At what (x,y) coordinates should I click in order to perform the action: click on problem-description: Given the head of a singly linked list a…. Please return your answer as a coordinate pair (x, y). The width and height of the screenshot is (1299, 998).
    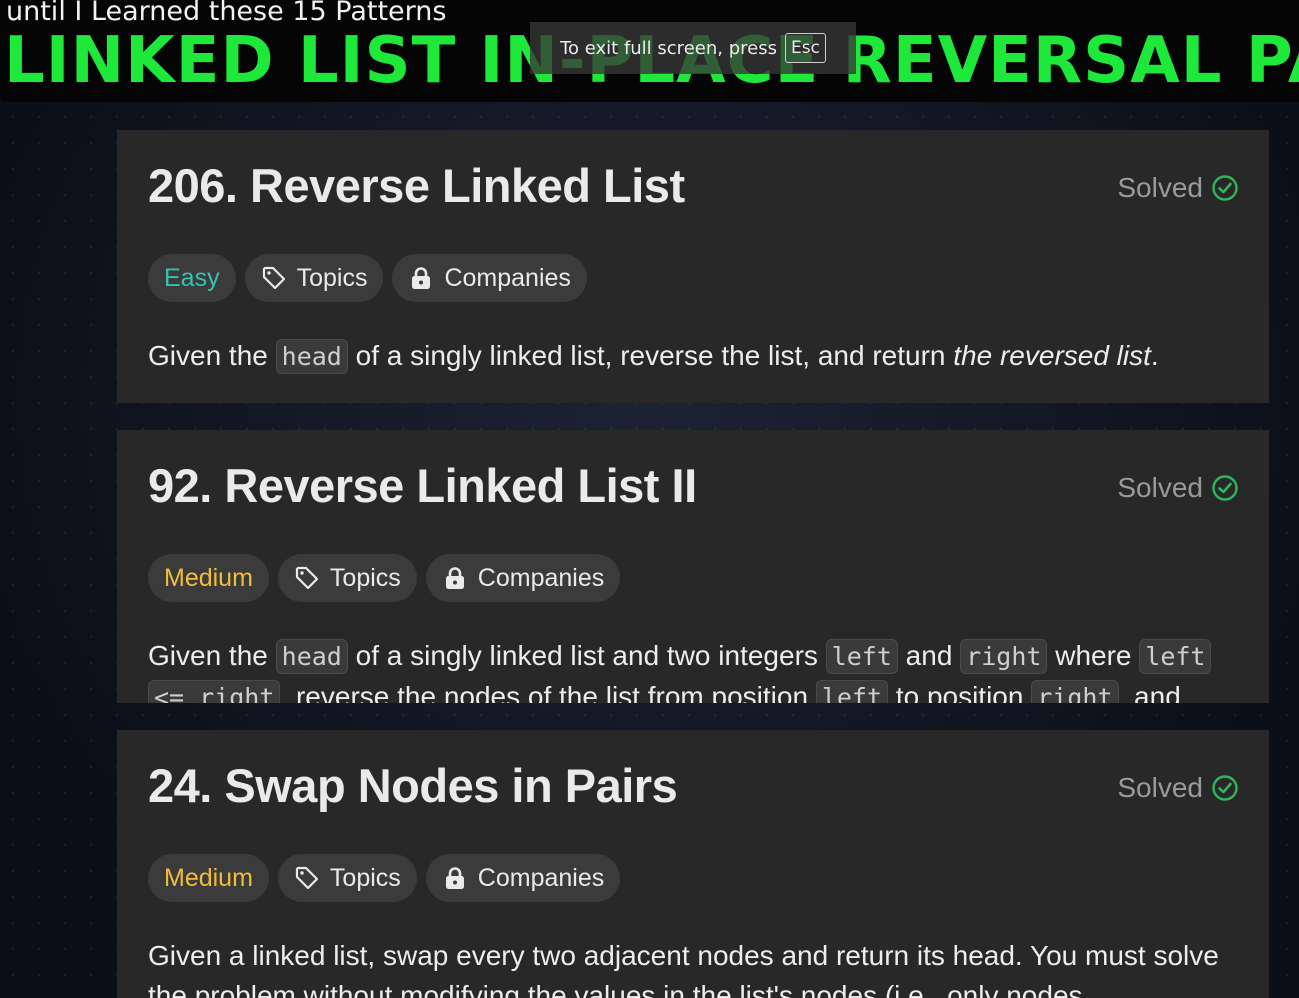
    Looking at the image, I should click on (697, 669).